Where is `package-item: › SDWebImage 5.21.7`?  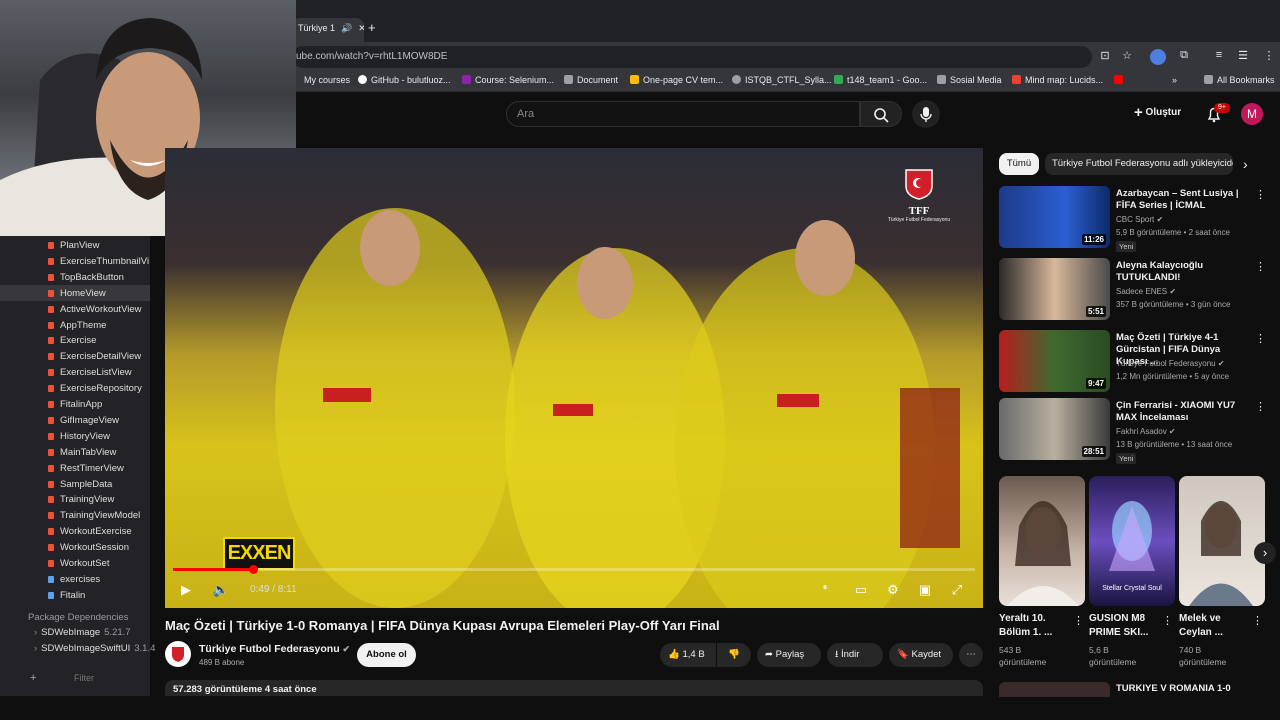
package-item: › SDWebImage 5.21.7 is located at coordinates (82, 632).